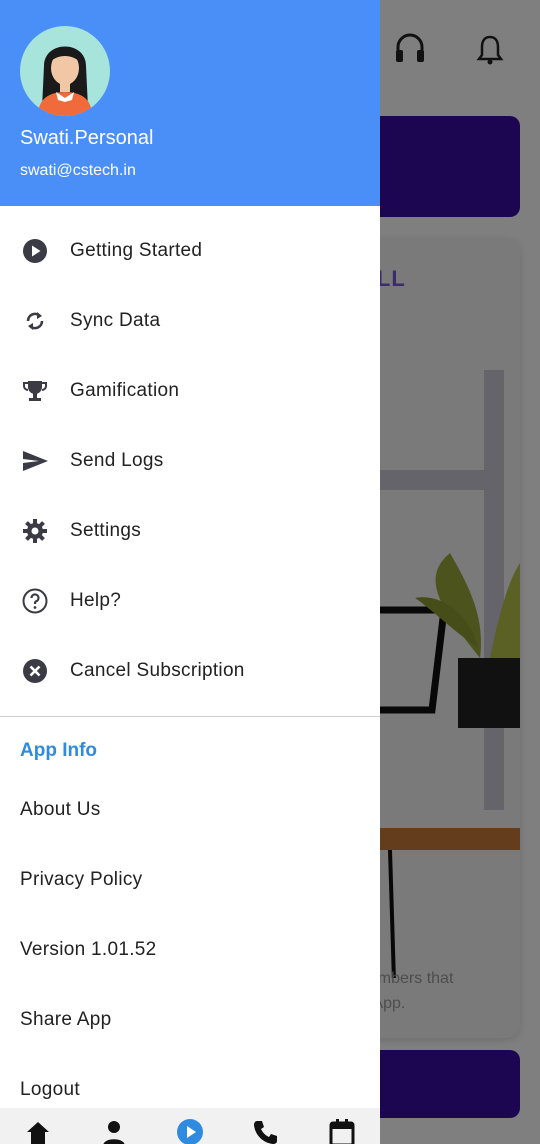  What do you see at coordinates (157, 670) in the screenshot?
I see `menu-label: Cancel Subscription` at bounding box center [157, 670].